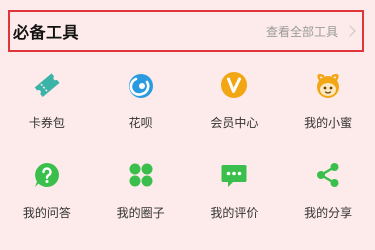 This screenshot has height=250, width=375. I want to click on tool-huabei: 花呗, so click(141, 109).